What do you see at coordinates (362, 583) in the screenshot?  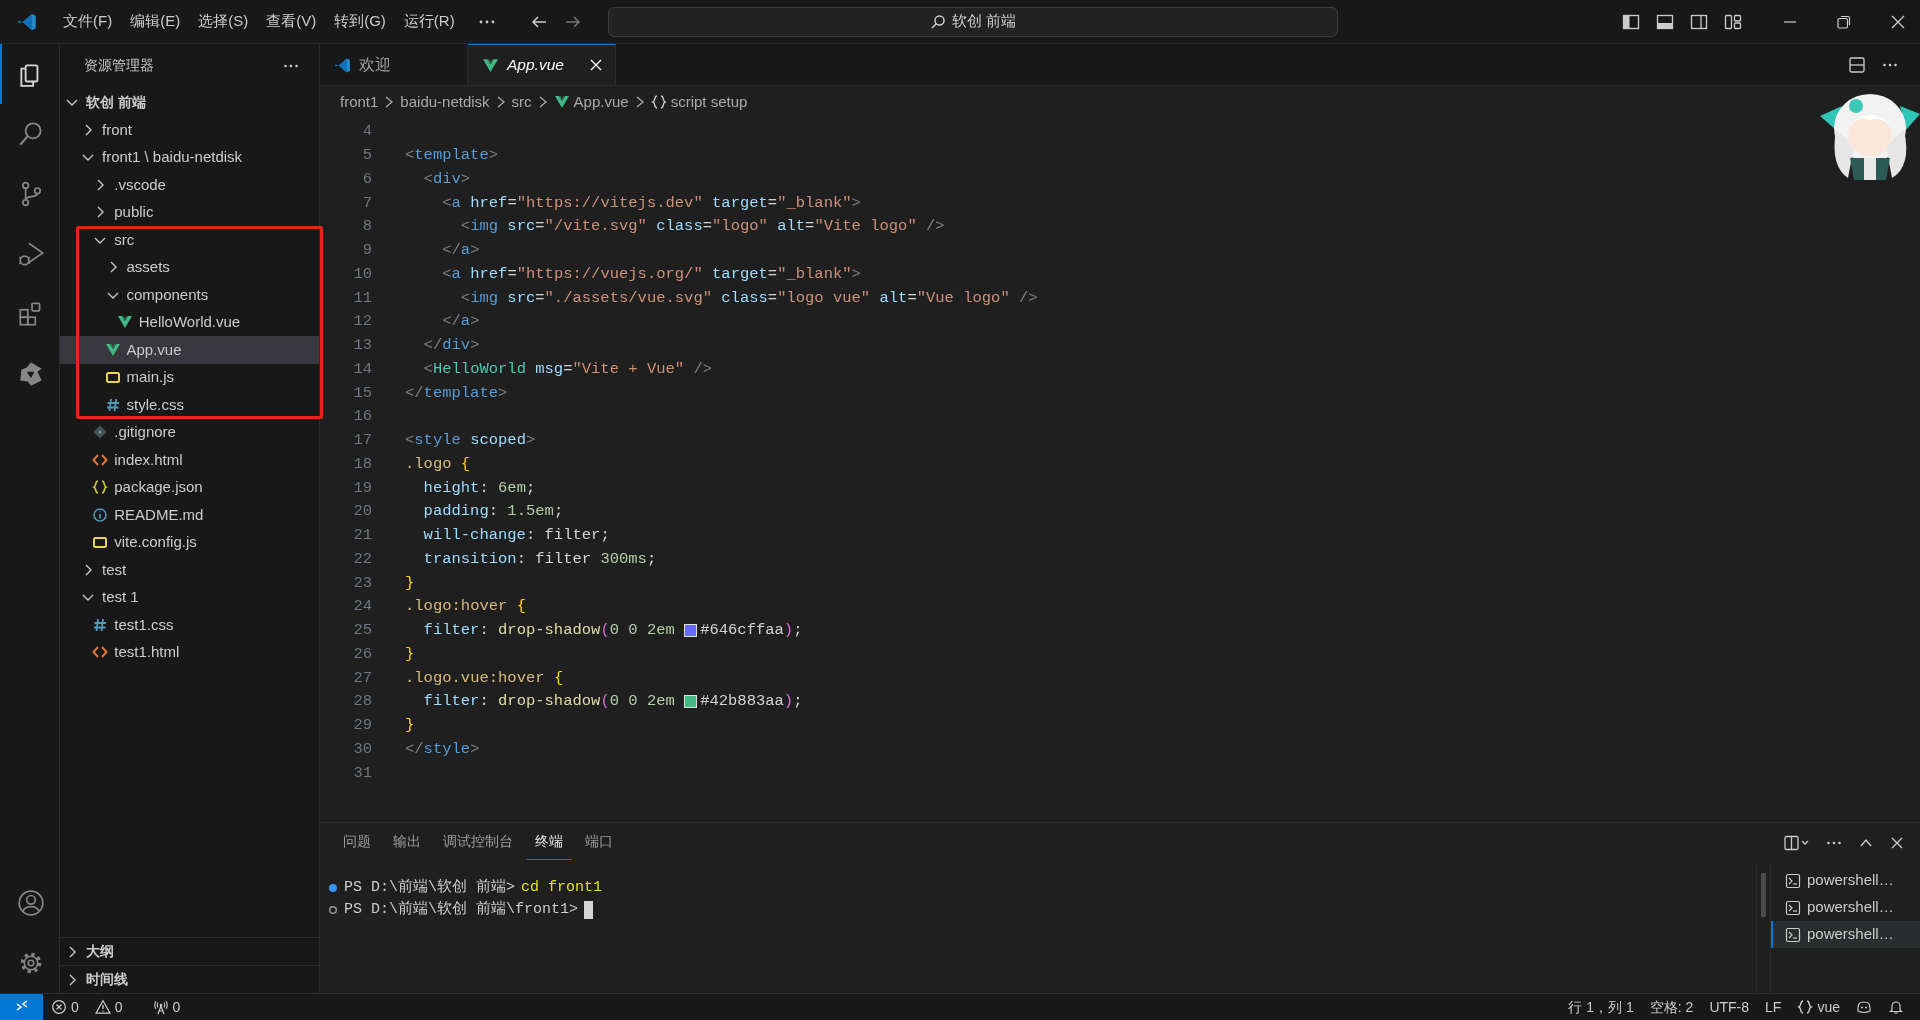 I see `line-number: 23` at bounding box center [362, 583].